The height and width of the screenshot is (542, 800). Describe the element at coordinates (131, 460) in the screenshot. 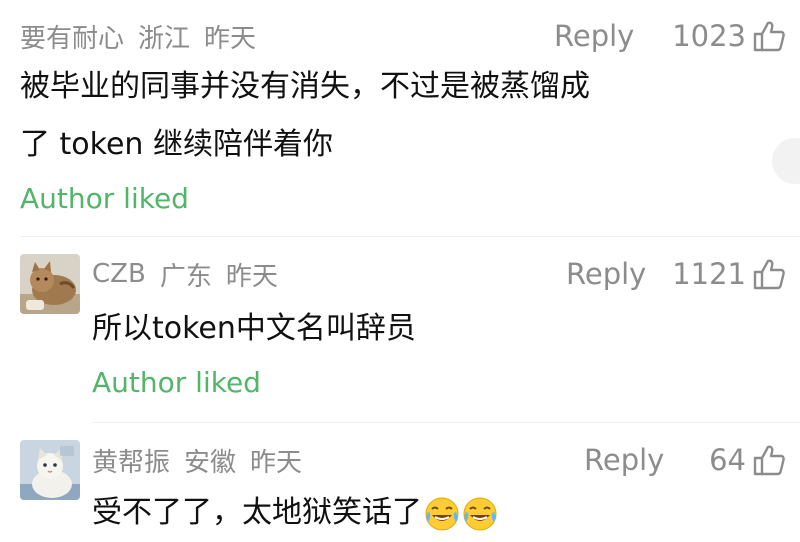

I see `username: 黄帮振` at that location.